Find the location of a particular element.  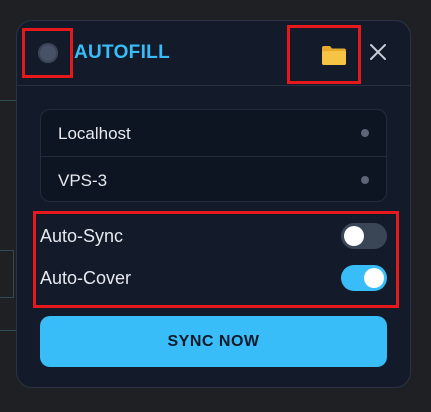

sync-now-label: SYNC NOW is located at coordinates (213, 341).